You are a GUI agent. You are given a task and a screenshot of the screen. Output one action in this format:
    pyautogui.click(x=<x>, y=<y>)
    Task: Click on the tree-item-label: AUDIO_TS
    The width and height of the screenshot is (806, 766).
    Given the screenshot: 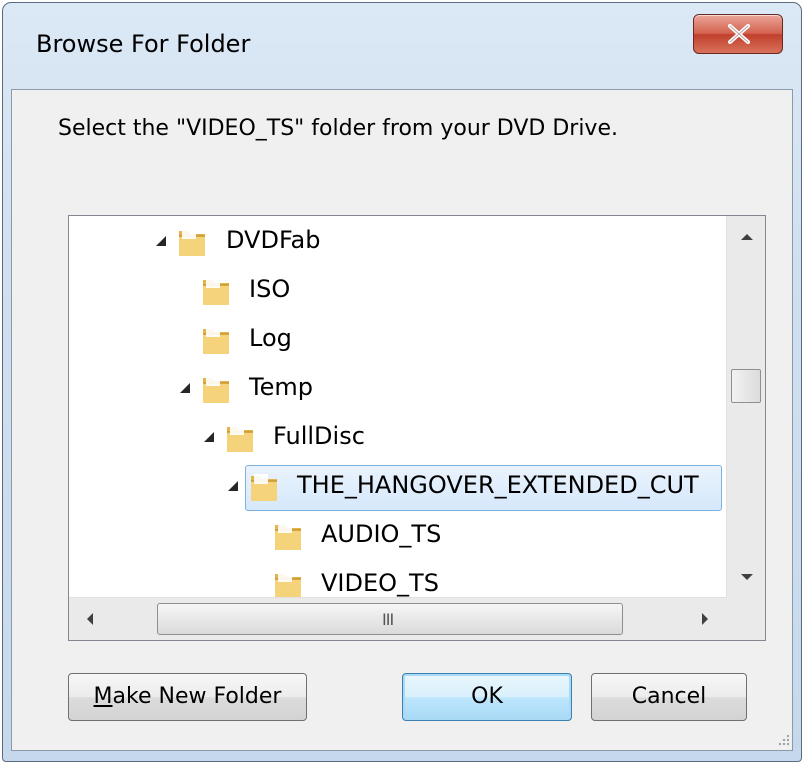 What is the action you would take?
    pyautogui.click(x=381, y=534)
    